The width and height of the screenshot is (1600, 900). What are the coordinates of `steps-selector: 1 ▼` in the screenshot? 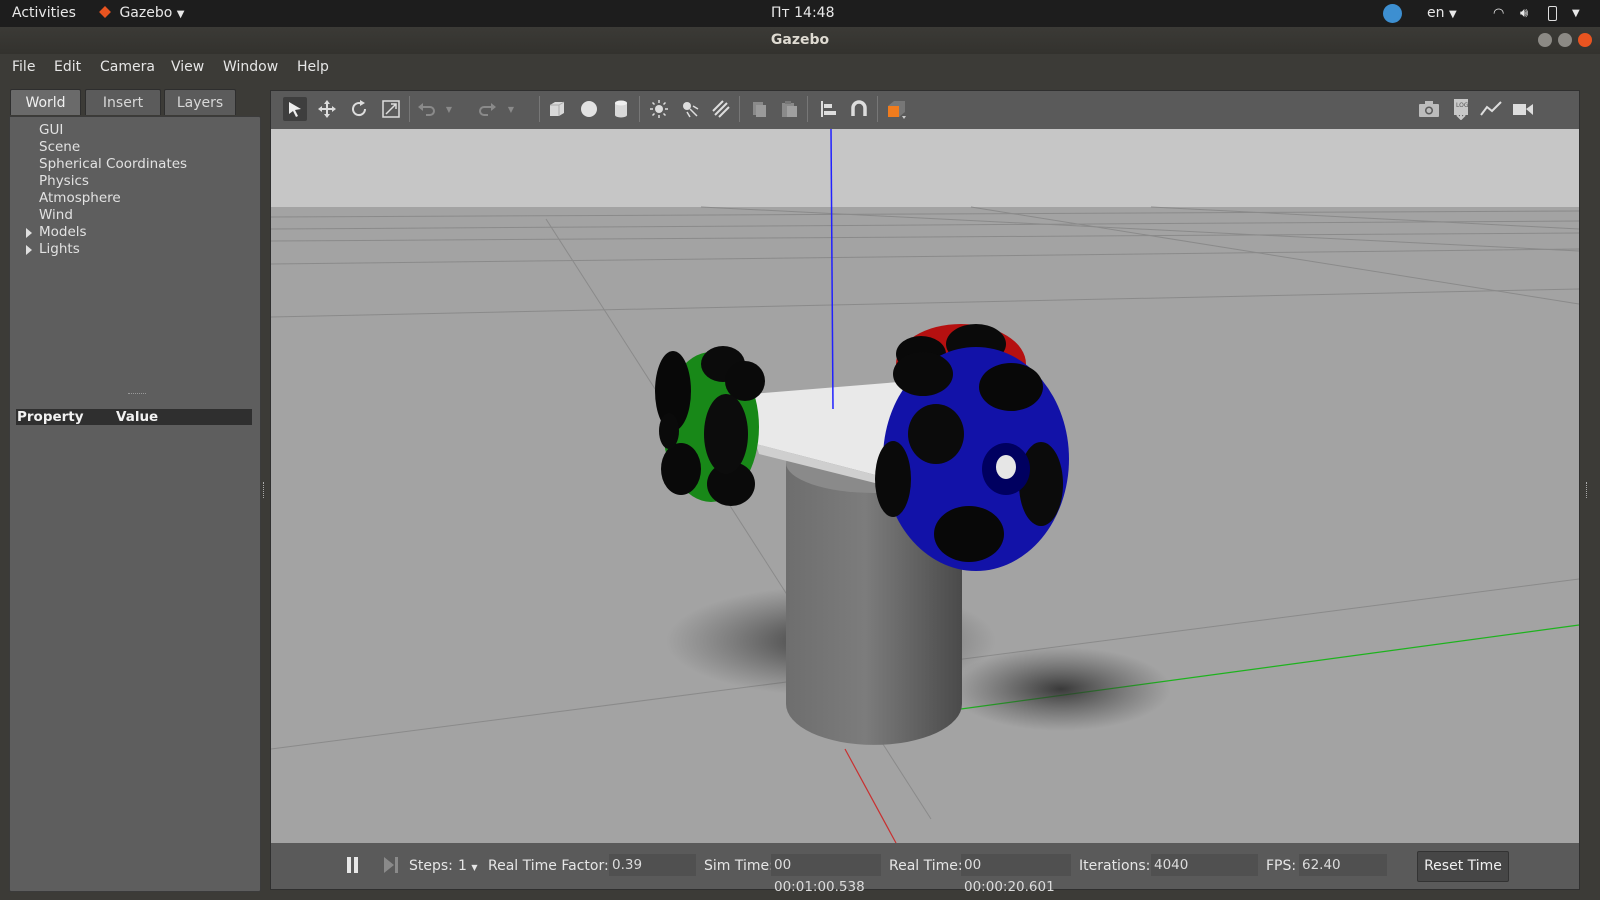 It's located at (468, 867).